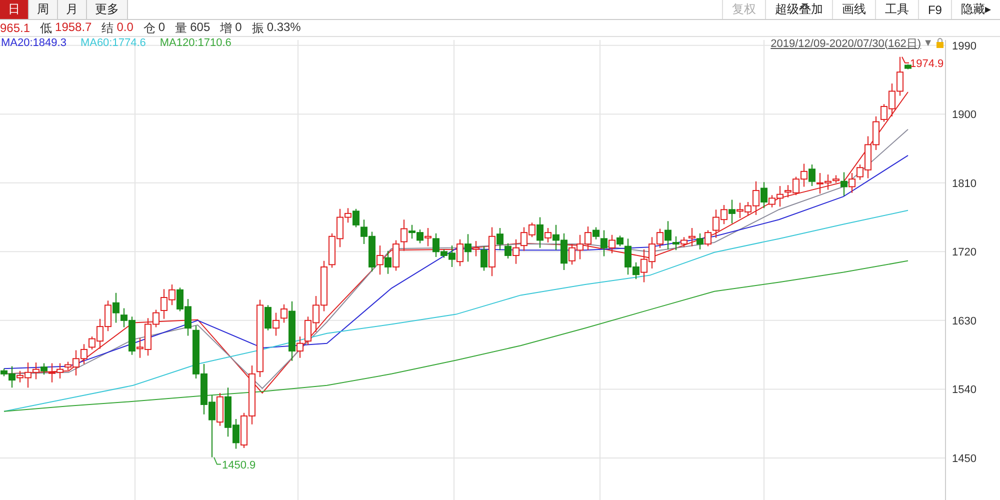 This screenshot has width=1000, height=500. I want to click on quote-label: 低, so click(46, 28).